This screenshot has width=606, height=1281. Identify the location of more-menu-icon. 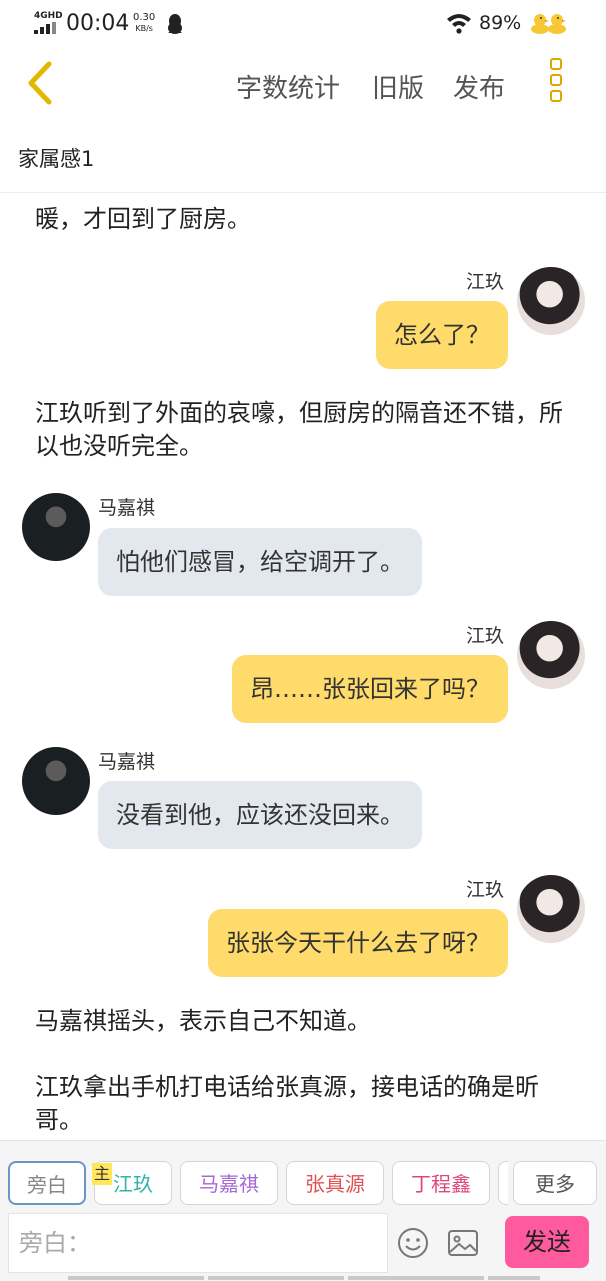
(558, 84).